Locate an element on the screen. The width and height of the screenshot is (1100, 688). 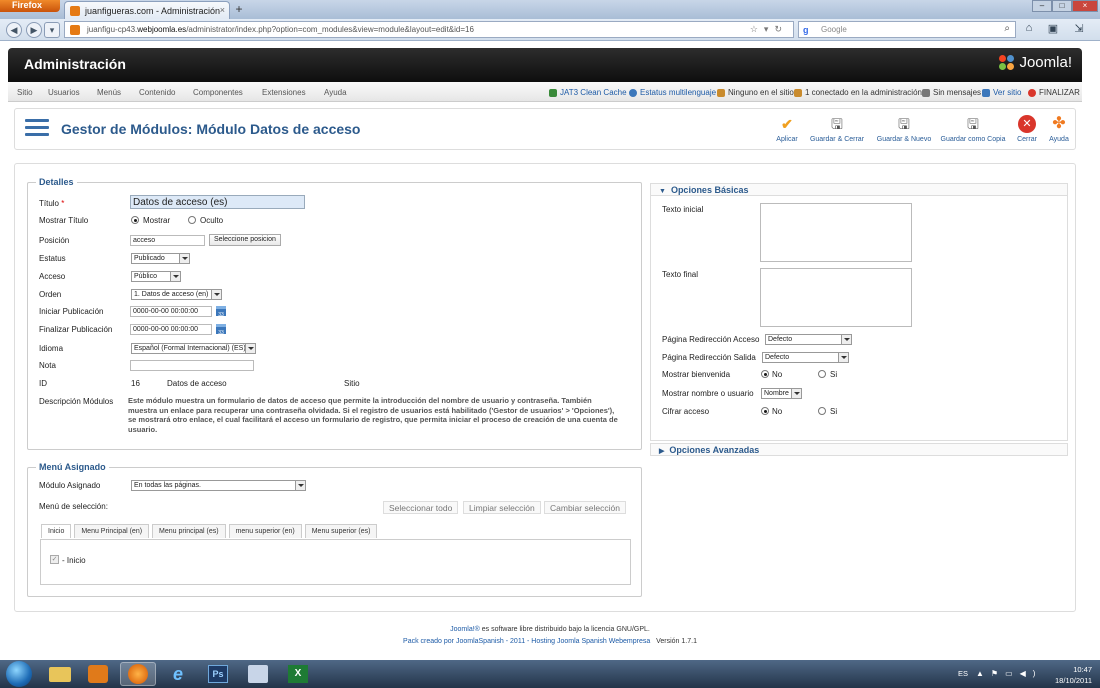
history-icon: ▾ is located at coordinates (52, 30).